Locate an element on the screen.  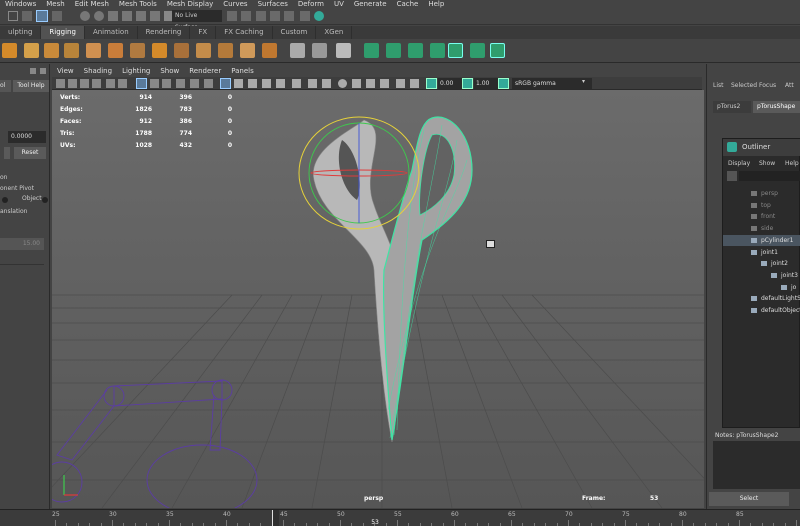
notes-field is located at coordinates (756, 465).